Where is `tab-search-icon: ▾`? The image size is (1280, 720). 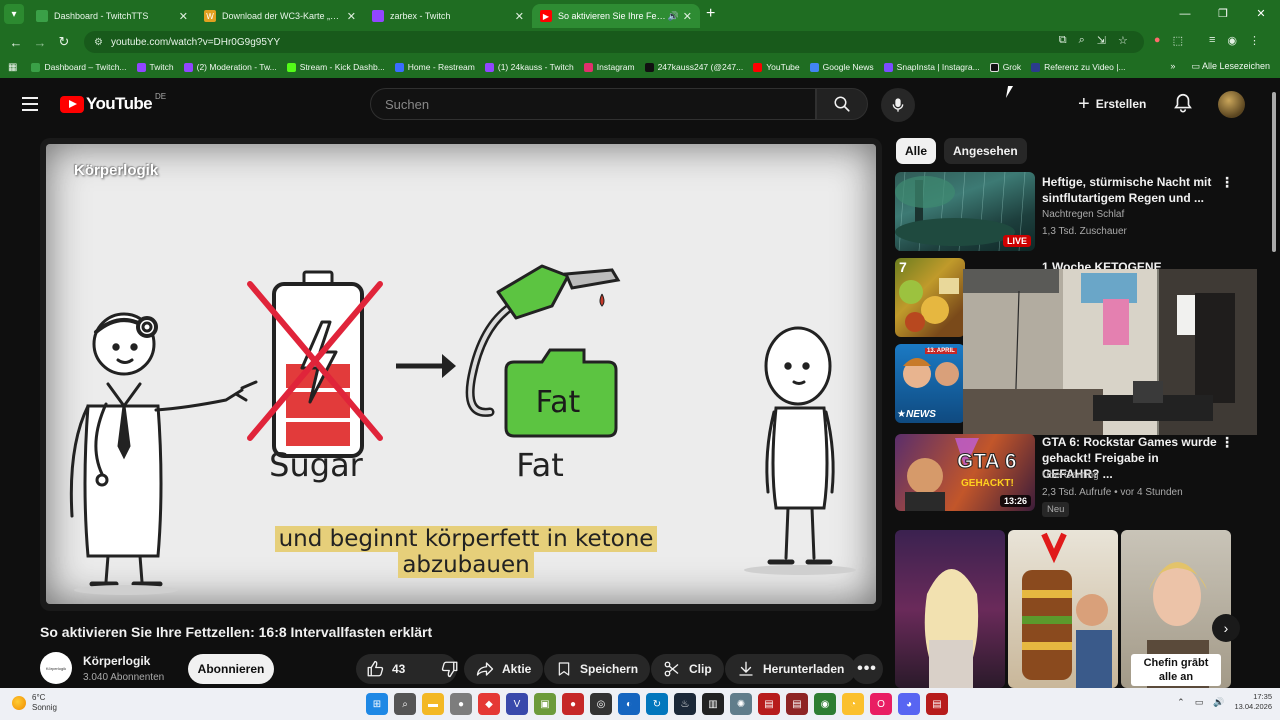 tab-search-icon: ▾ is located at coordinates (14, 14).